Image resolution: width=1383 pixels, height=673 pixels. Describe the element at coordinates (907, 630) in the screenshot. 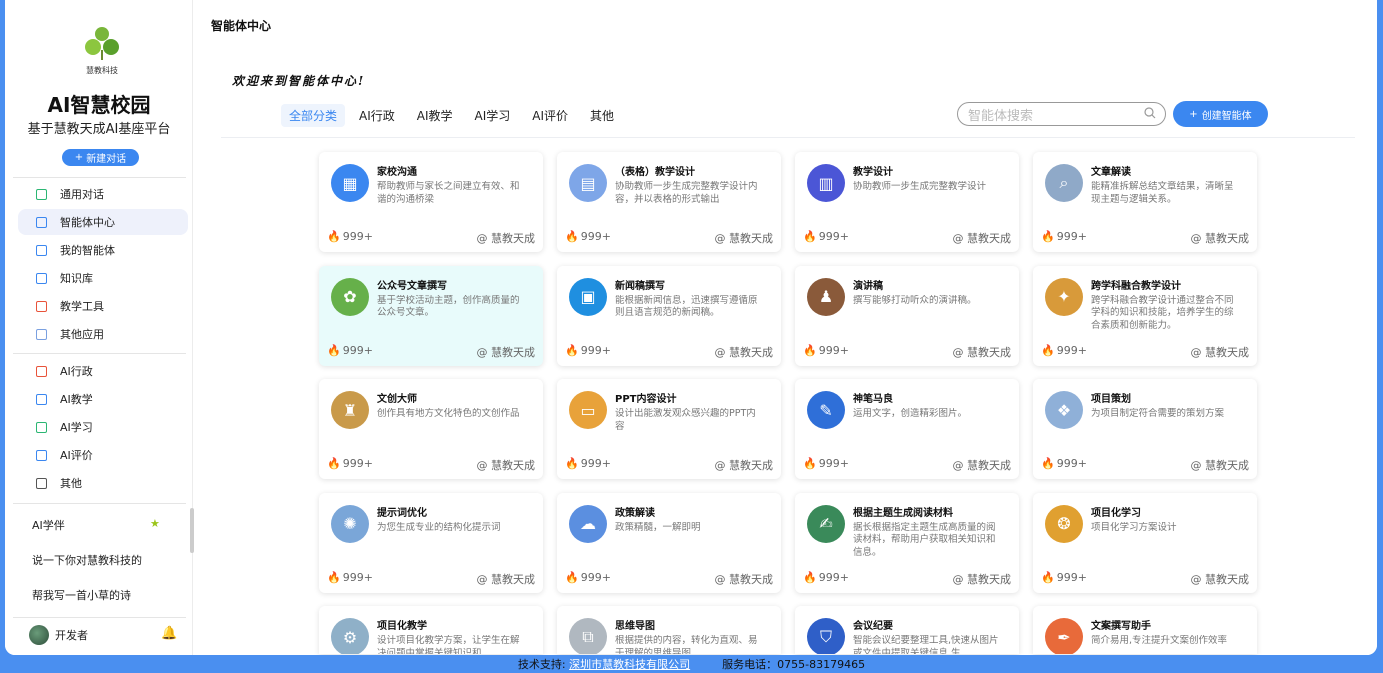

I see `agent-card: ⛉ 会议纪要 智能会议纪要整理工具,快速从图片或文件中提取关键信息,生` at that location.